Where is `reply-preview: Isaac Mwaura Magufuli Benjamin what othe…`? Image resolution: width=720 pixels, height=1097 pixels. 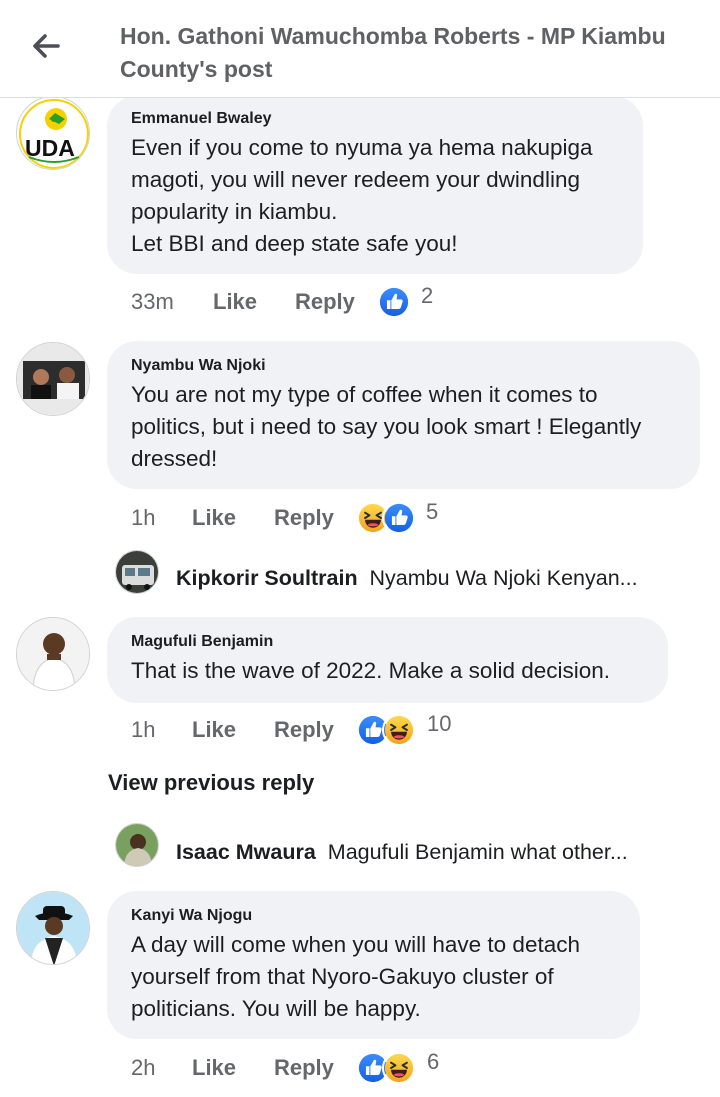
reply-preview: Isaac Mwaura Magufuli Benjamin what othe… is located at coordinates (431, 860).